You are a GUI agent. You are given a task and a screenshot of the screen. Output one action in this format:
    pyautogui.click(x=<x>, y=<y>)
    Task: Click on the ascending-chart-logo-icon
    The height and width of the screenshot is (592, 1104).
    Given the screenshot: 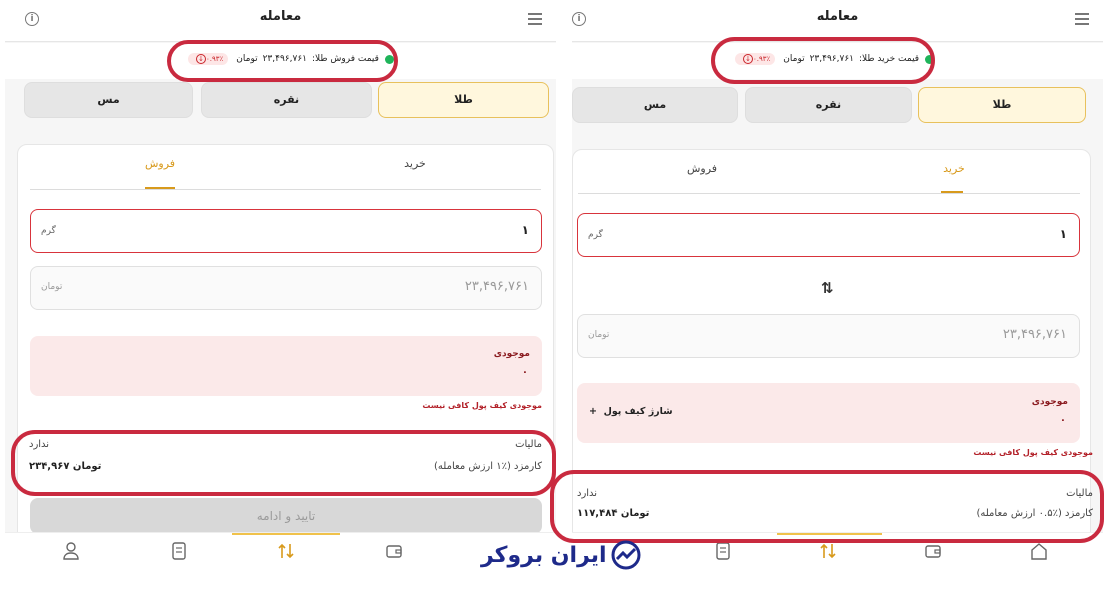 What is the action you would take?
    pyautogui.click(x=626, y=555)
    